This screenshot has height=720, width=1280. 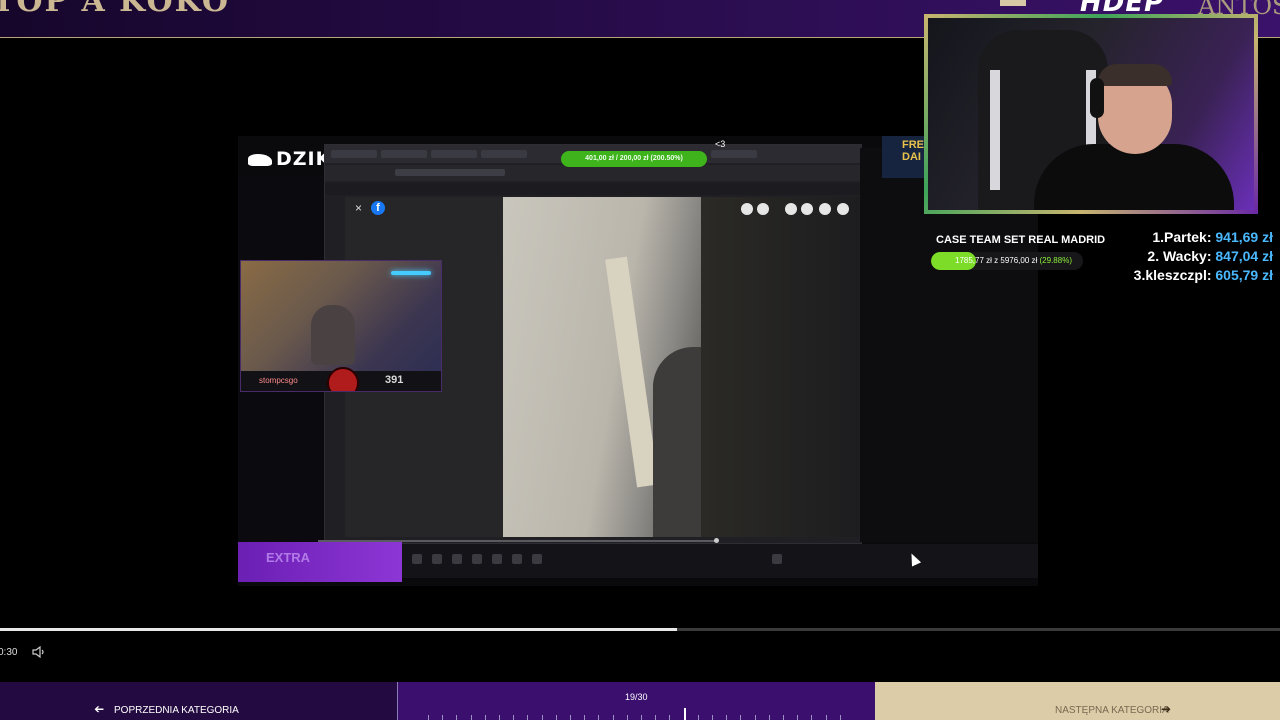 I want to click on dzik-logo: DZIK, so click(x=289, y=159).